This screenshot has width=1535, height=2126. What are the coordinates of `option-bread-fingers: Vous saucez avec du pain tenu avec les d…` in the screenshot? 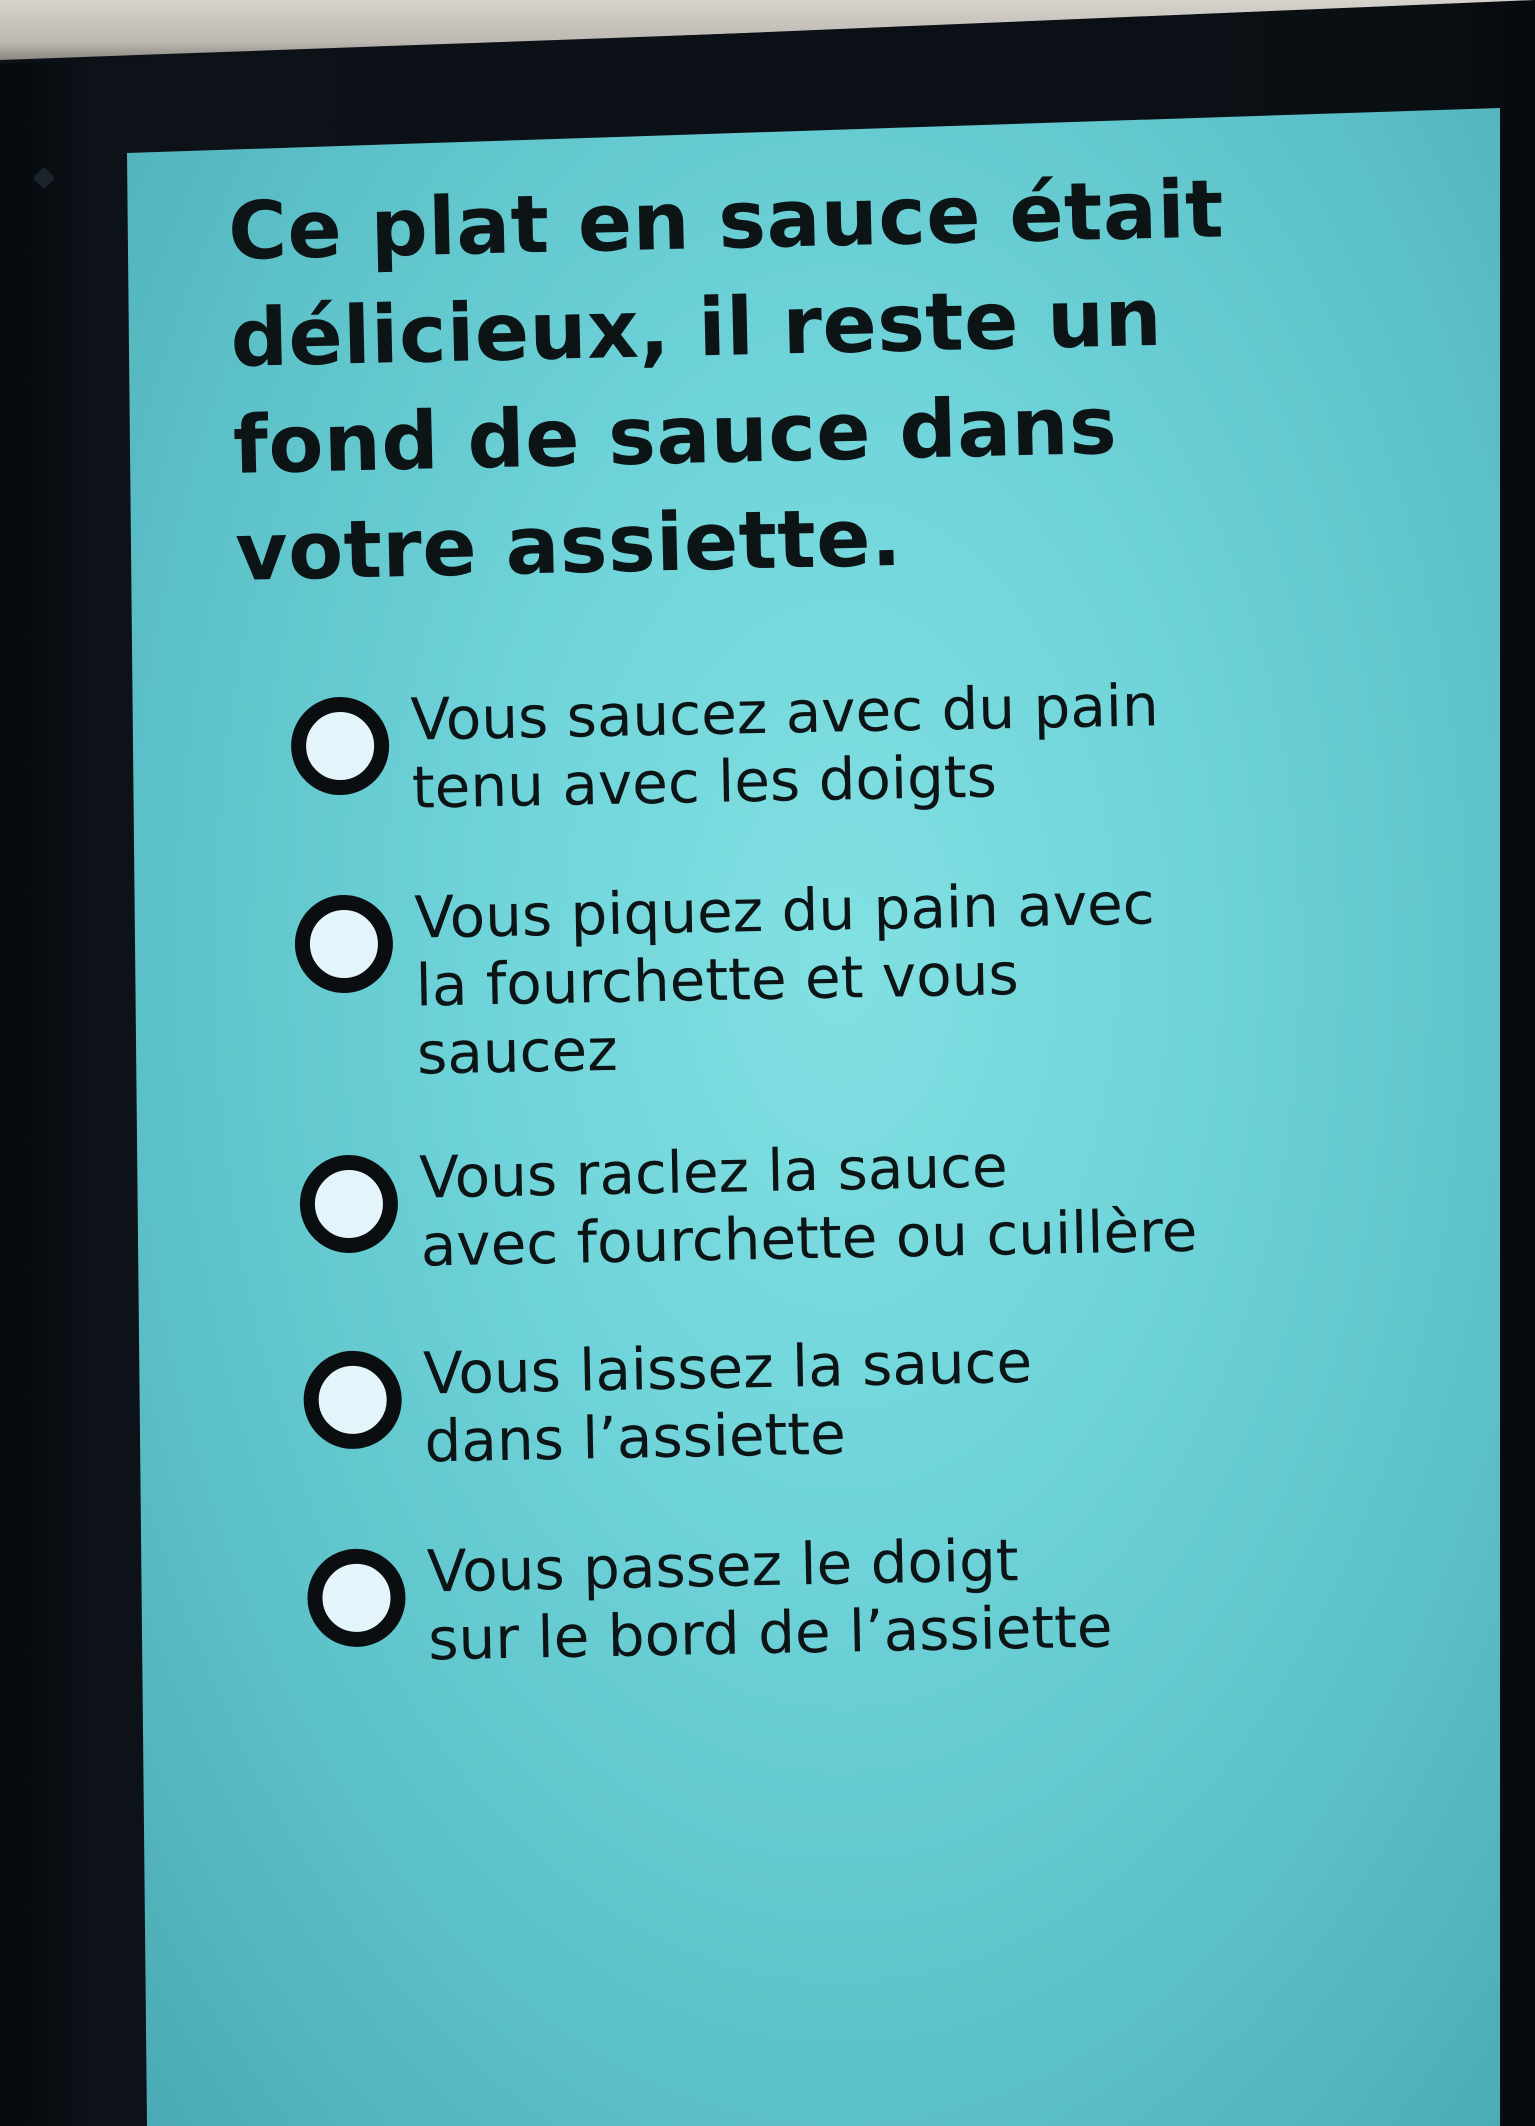 It's located at (841, 745).